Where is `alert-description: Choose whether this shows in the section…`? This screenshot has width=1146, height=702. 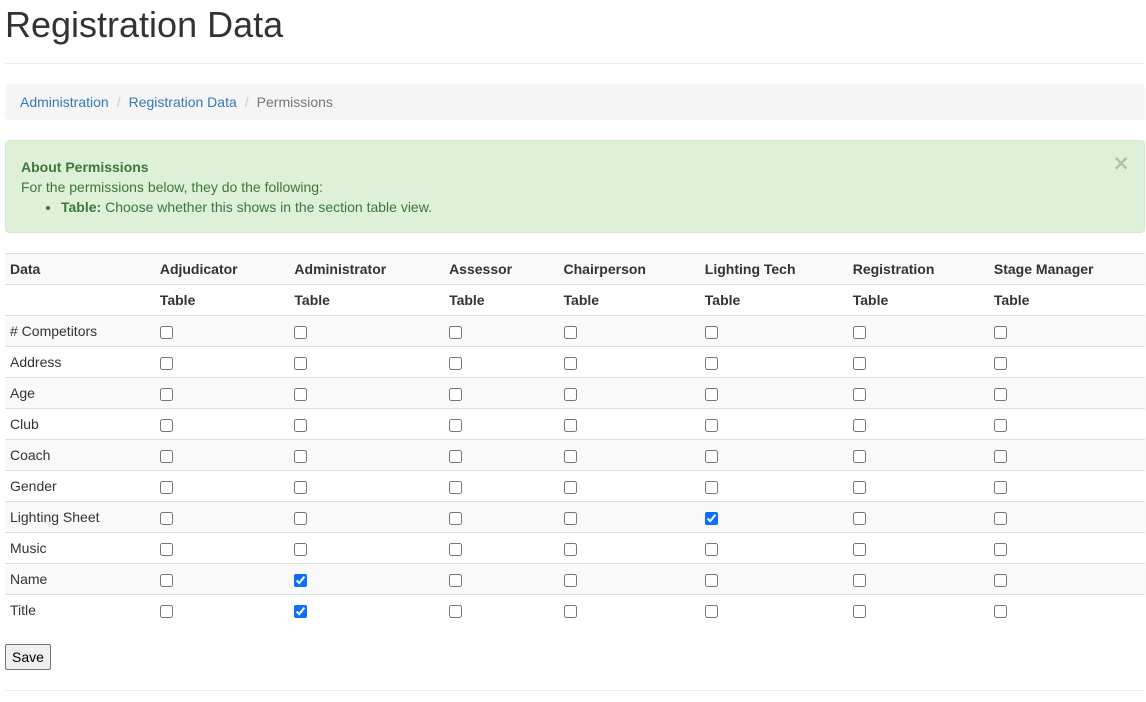 alert-description: Choose whether this shows in the section… is located at coordinates (268, 207).